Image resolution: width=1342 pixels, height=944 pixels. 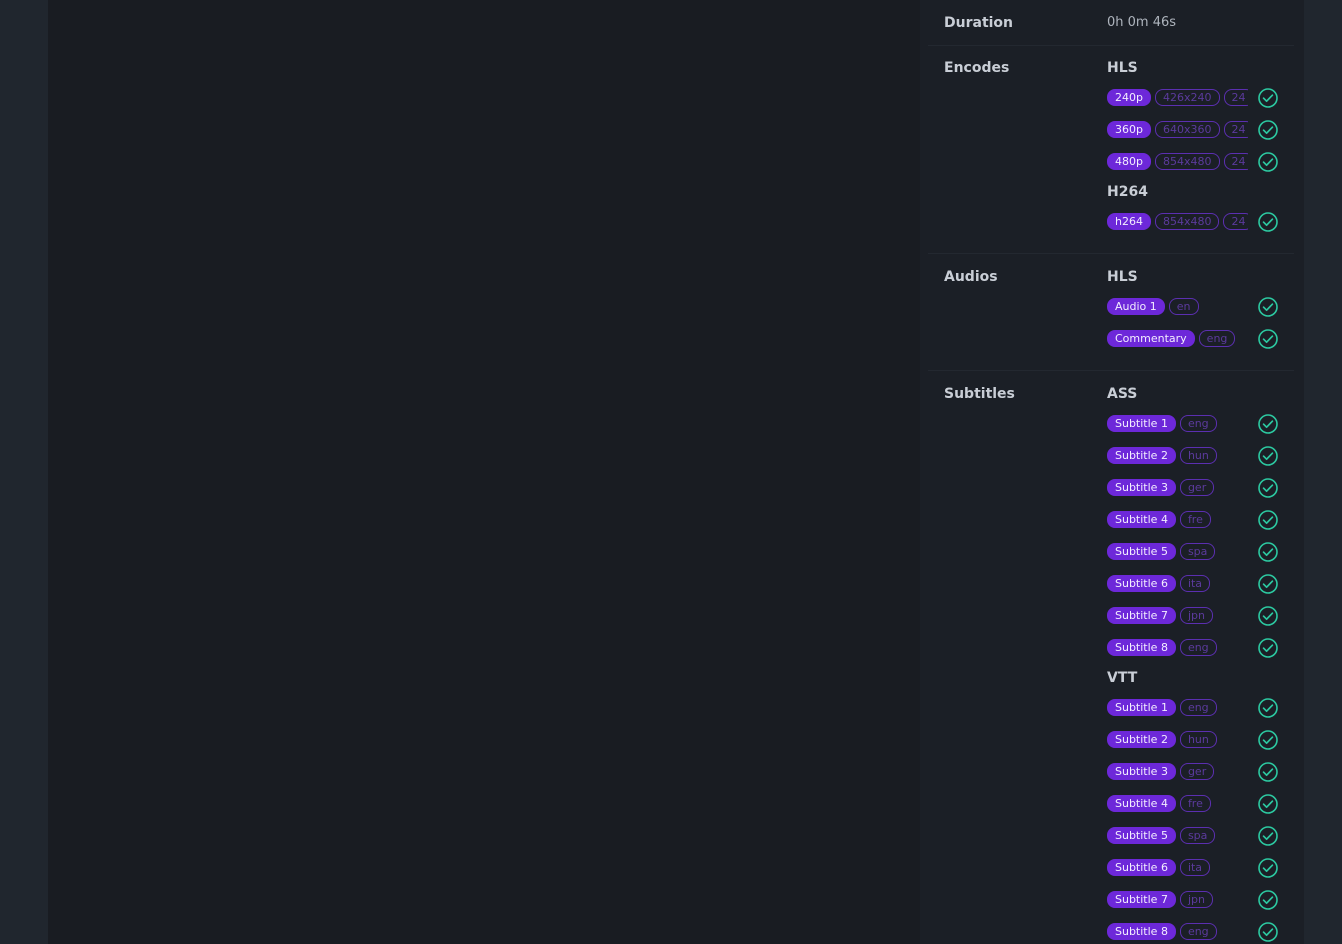 I want to click on encode-row: 360p 640x360 24, so click(x=1197, y=130).